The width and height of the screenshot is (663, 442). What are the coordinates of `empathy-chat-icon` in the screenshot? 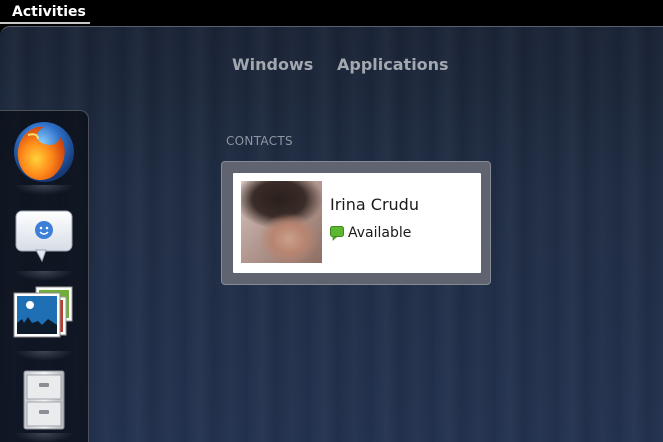 It's located at (44, 236).